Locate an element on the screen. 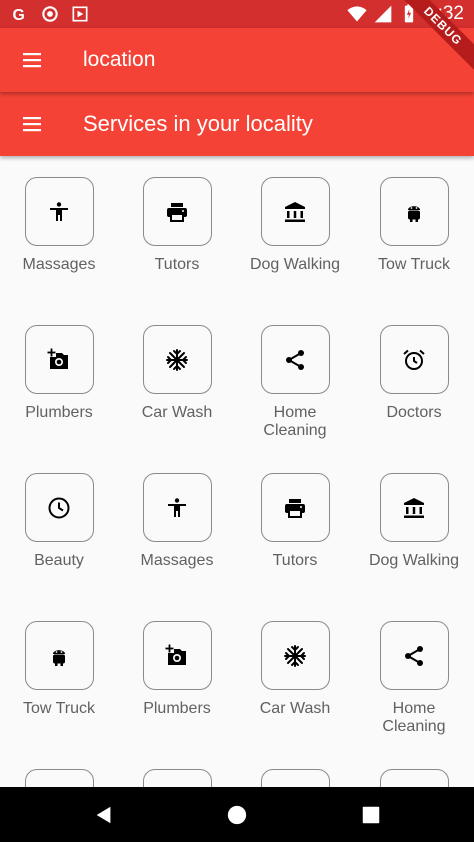  service-label: Doctors is located at coordinates (414, 412).